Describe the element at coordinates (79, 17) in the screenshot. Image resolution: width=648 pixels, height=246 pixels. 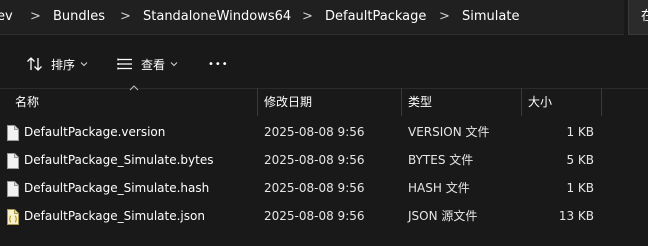
I see `breadcrumb-item-bundles: Bundles` at that location.